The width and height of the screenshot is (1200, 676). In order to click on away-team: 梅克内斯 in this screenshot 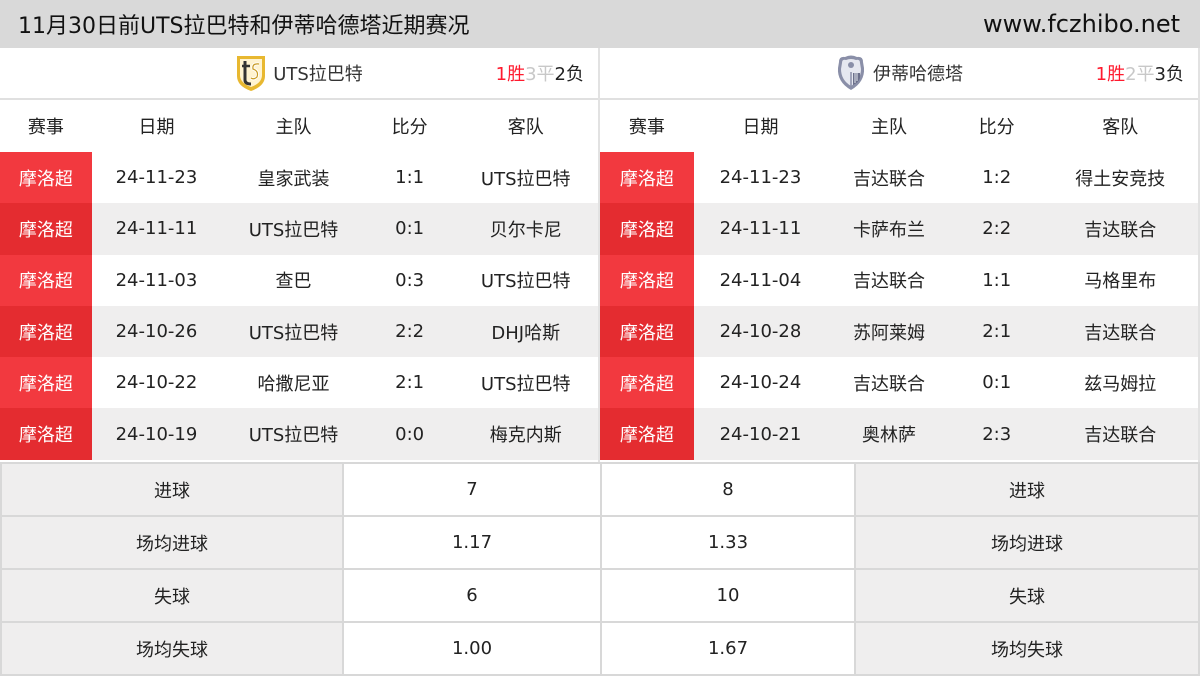, I will do `click(525, 434)`.